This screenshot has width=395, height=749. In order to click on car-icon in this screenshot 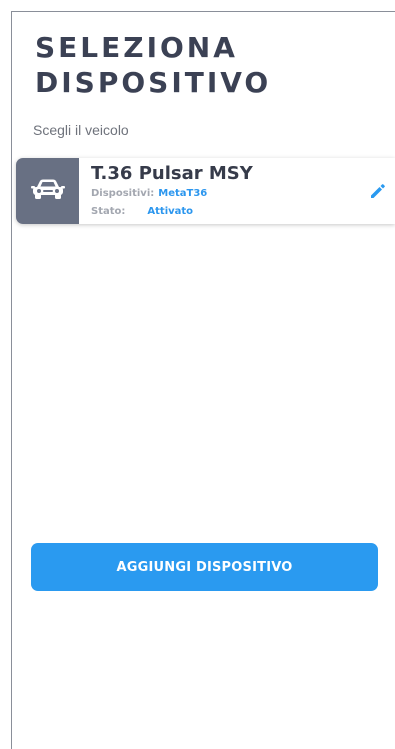, I will do `click(47, 191)`.